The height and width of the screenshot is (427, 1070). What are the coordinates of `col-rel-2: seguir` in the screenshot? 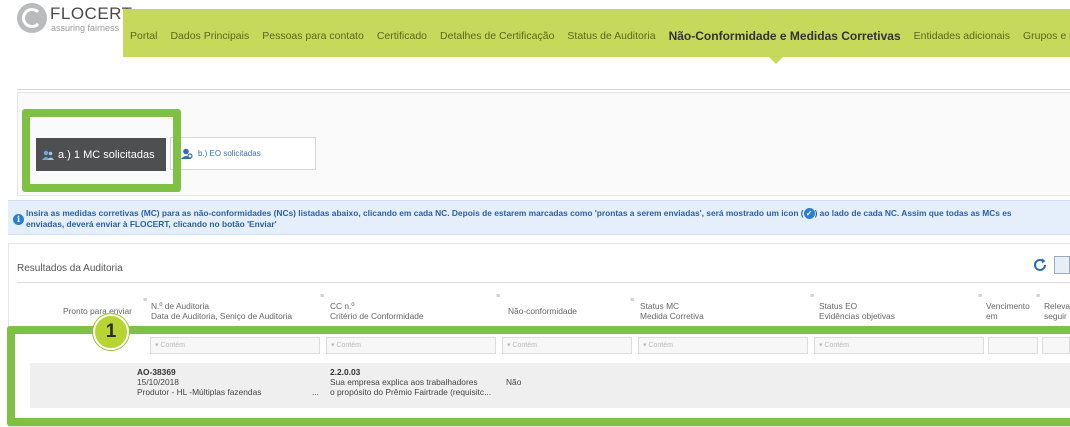 It's located at (1055, 316).